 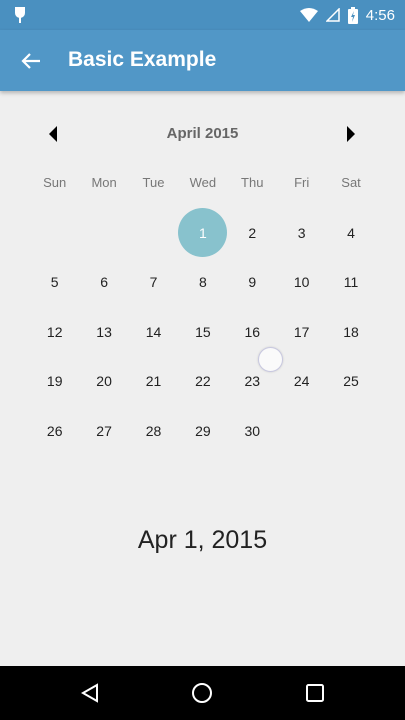 I want to click on calendar-week-row: 12 13 14 15 16 17 18, so click(x=203, y=332).